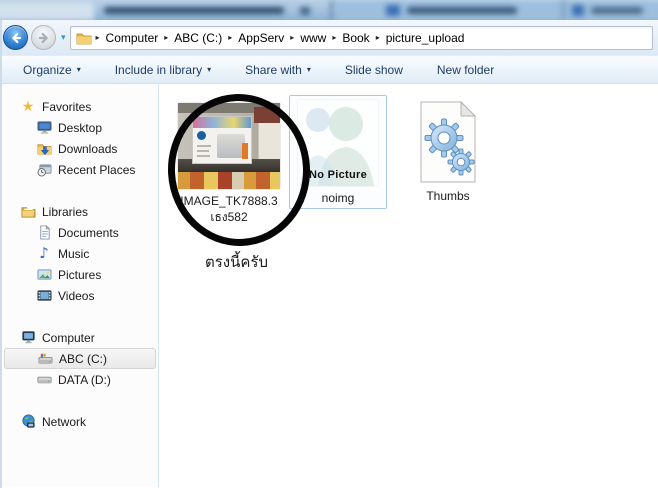  I want to click on printer-box, so click(222, 140).